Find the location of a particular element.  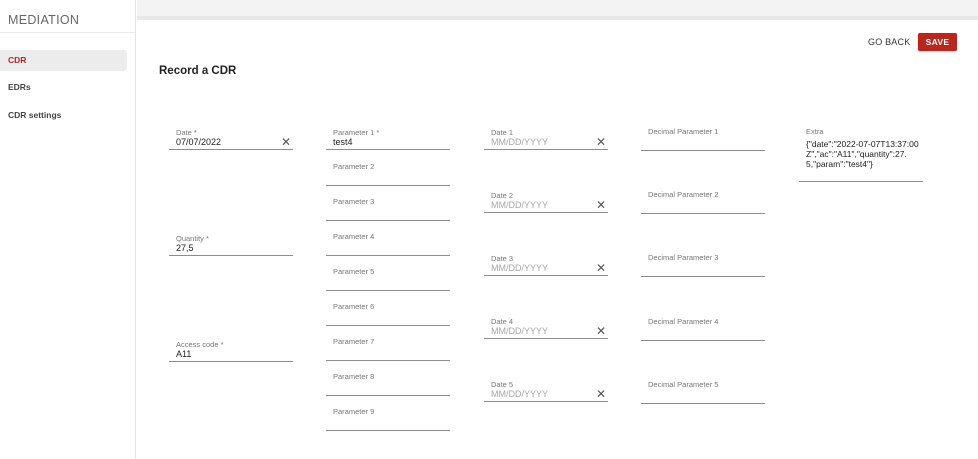

quantity-label: Quantity * is located at coordinates (192, 238).